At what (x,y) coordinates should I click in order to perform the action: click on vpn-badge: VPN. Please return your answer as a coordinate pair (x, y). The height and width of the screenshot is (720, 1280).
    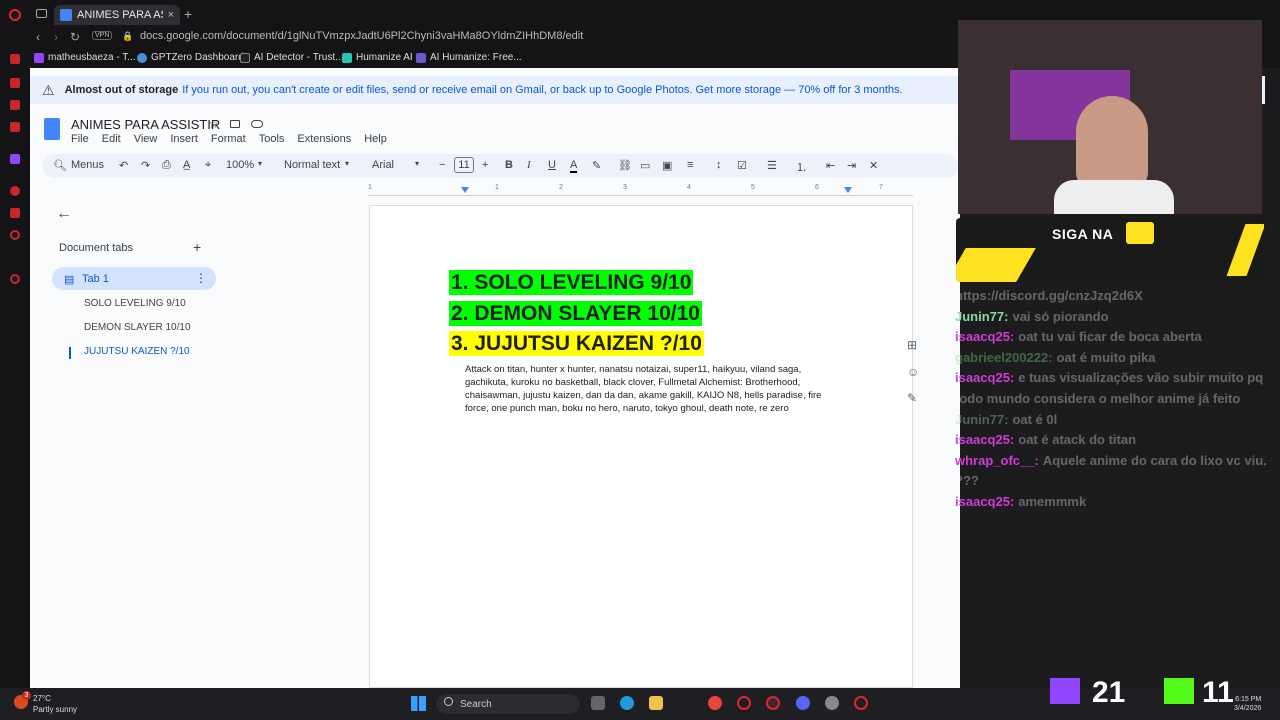
    Looking at the image, I should click on (102, 35).